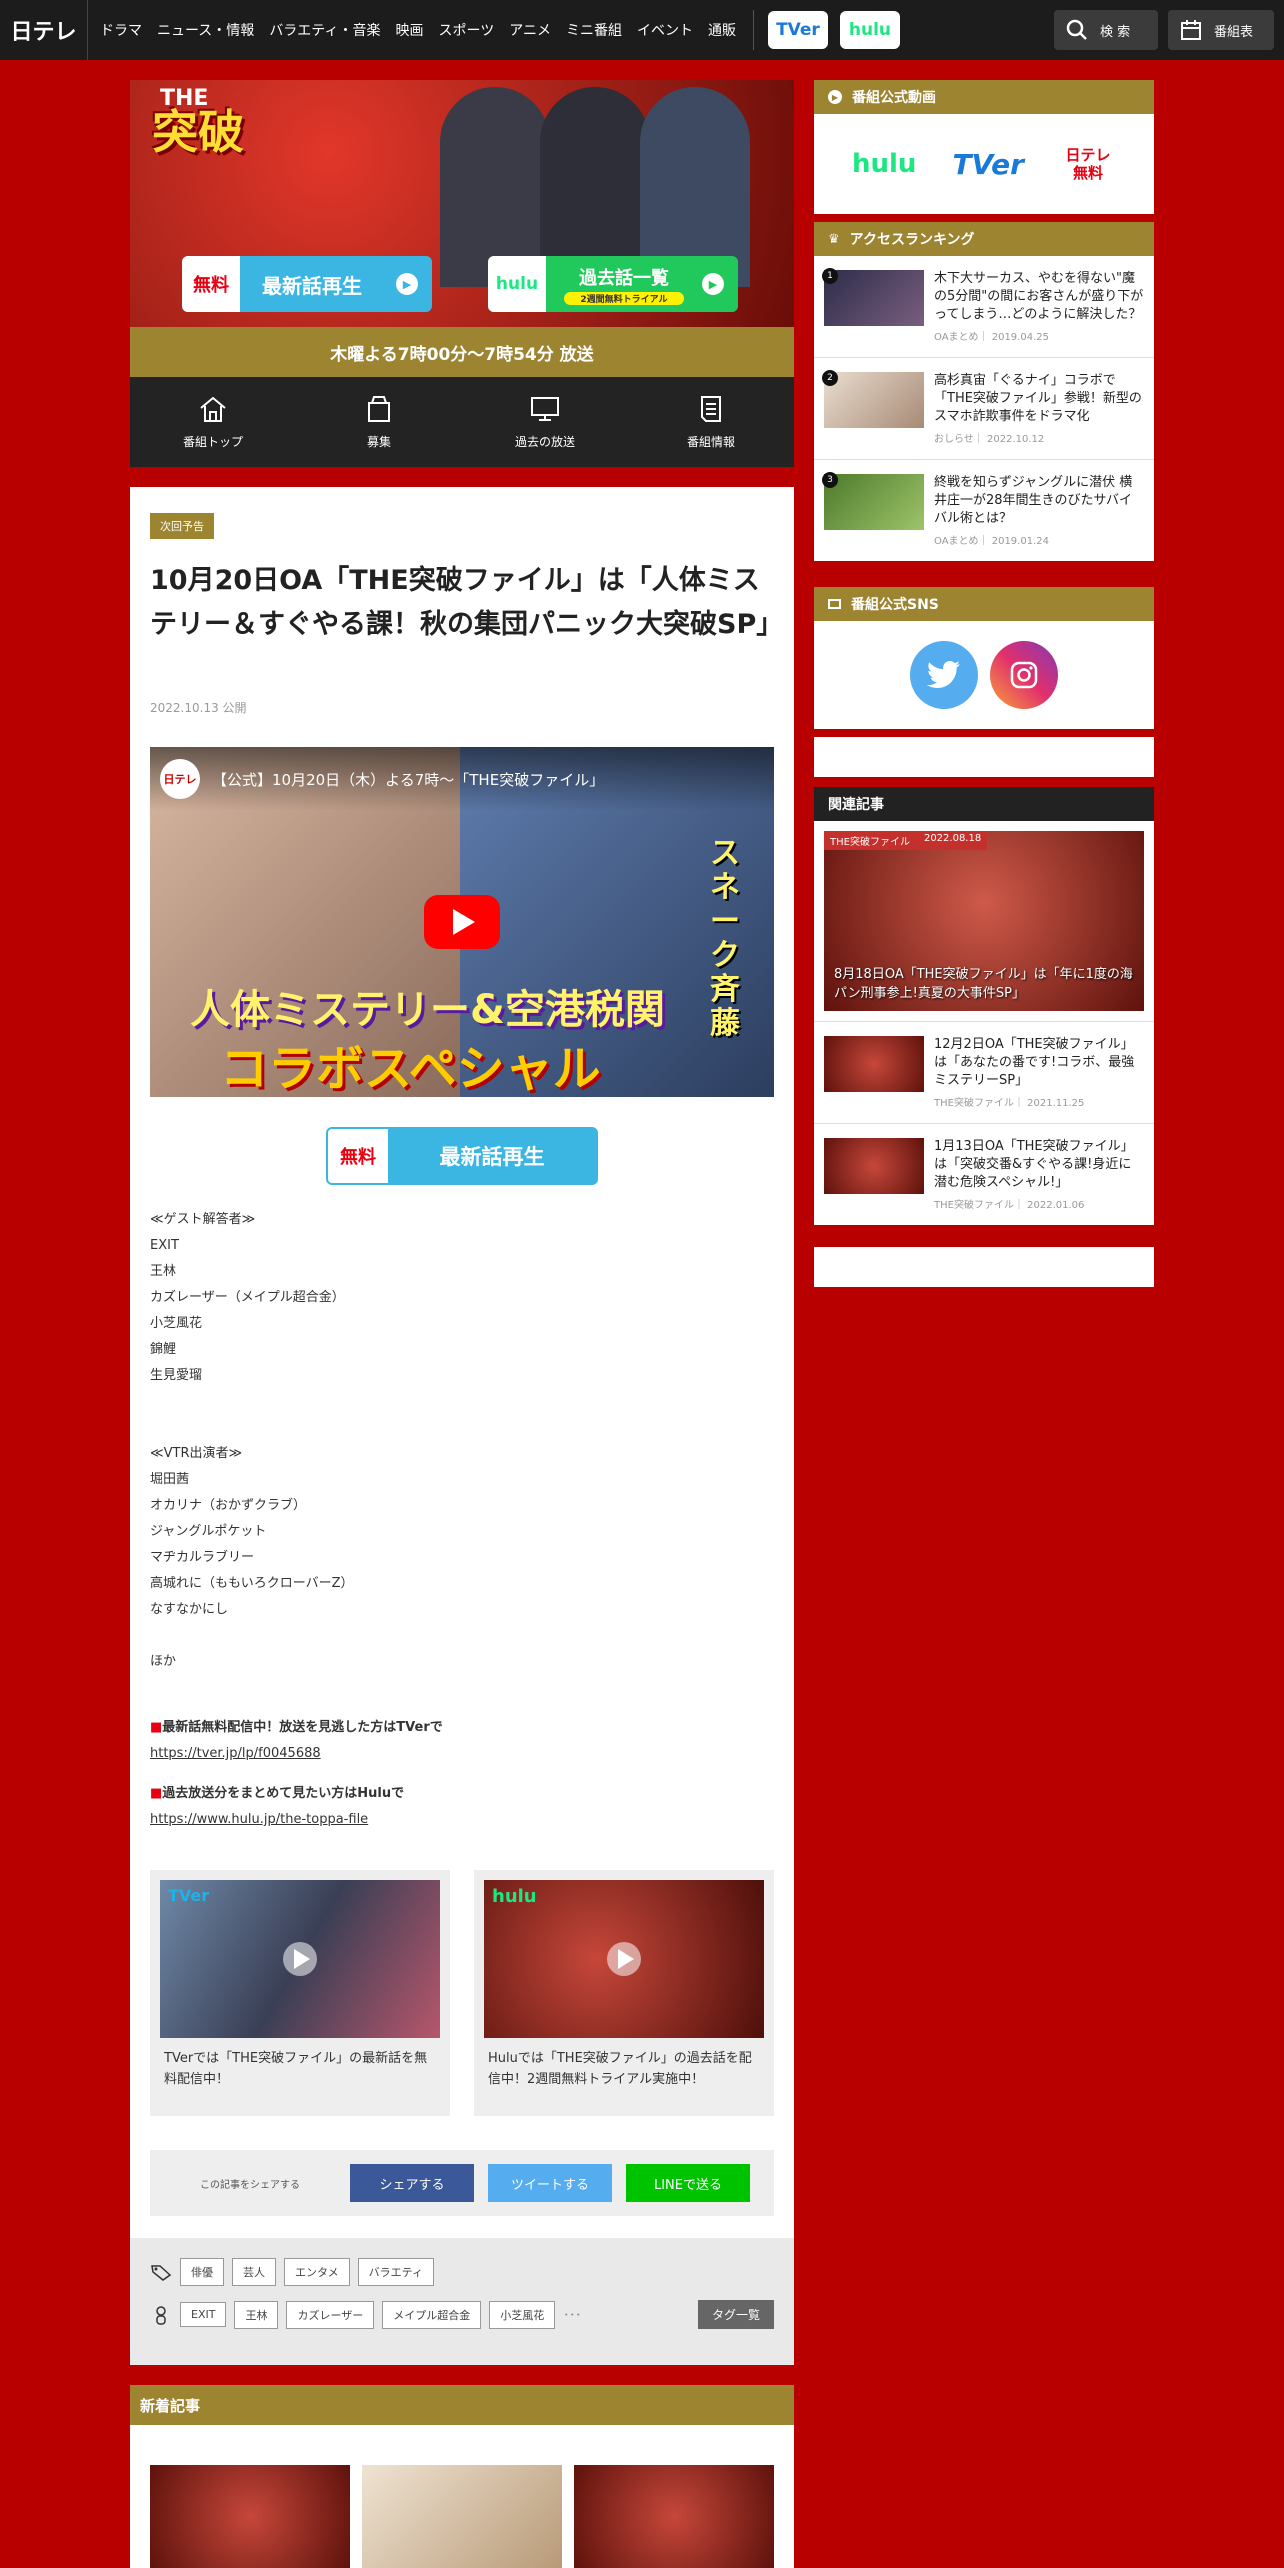 Image resolution: width=1284 pixels, height=2568 pixels. What do you see at coordinates (944, 675) in the screenshot?
I see `twitter-icon` at bounding box center [944, 675].